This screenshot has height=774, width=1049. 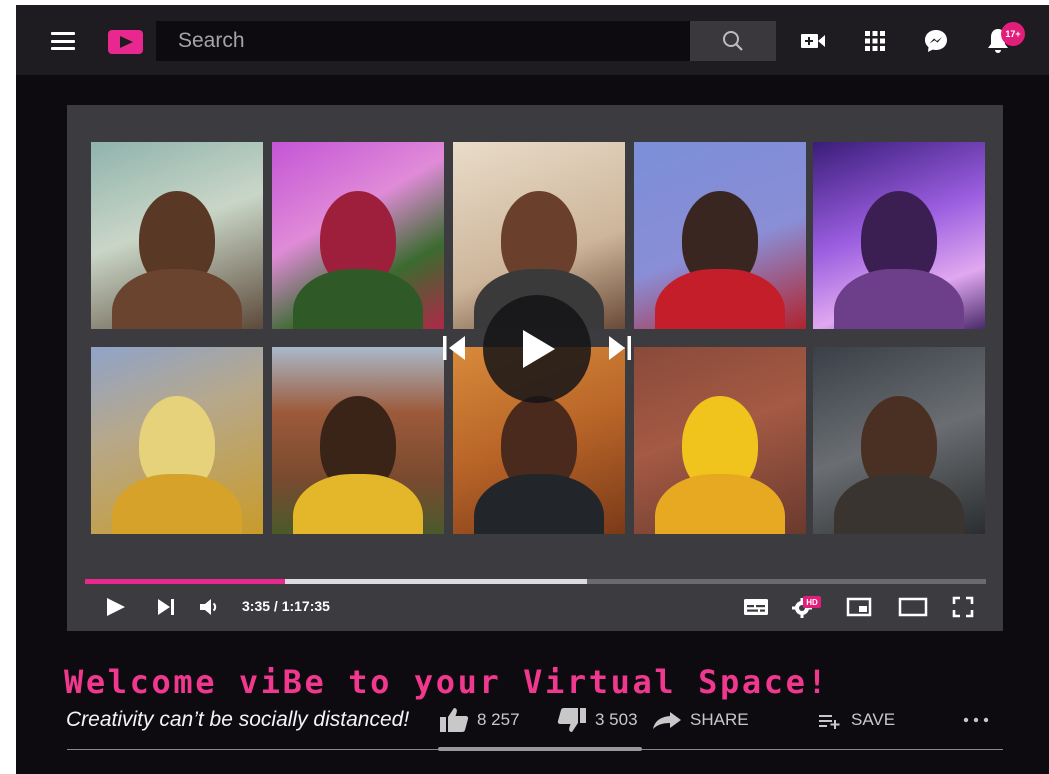 What do you see at coordinates (454, 720) in the screenshot?
I see `thumbs-up-icon` at bounding box center [454, 720].